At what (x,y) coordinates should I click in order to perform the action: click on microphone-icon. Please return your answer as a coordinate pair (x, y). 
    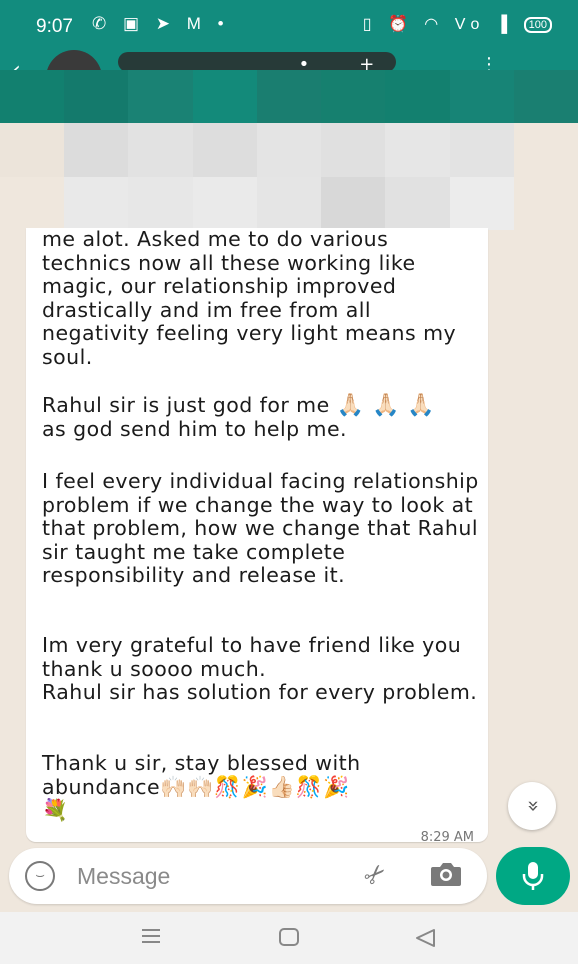
    Looking at the image, I should click on (533, 876).